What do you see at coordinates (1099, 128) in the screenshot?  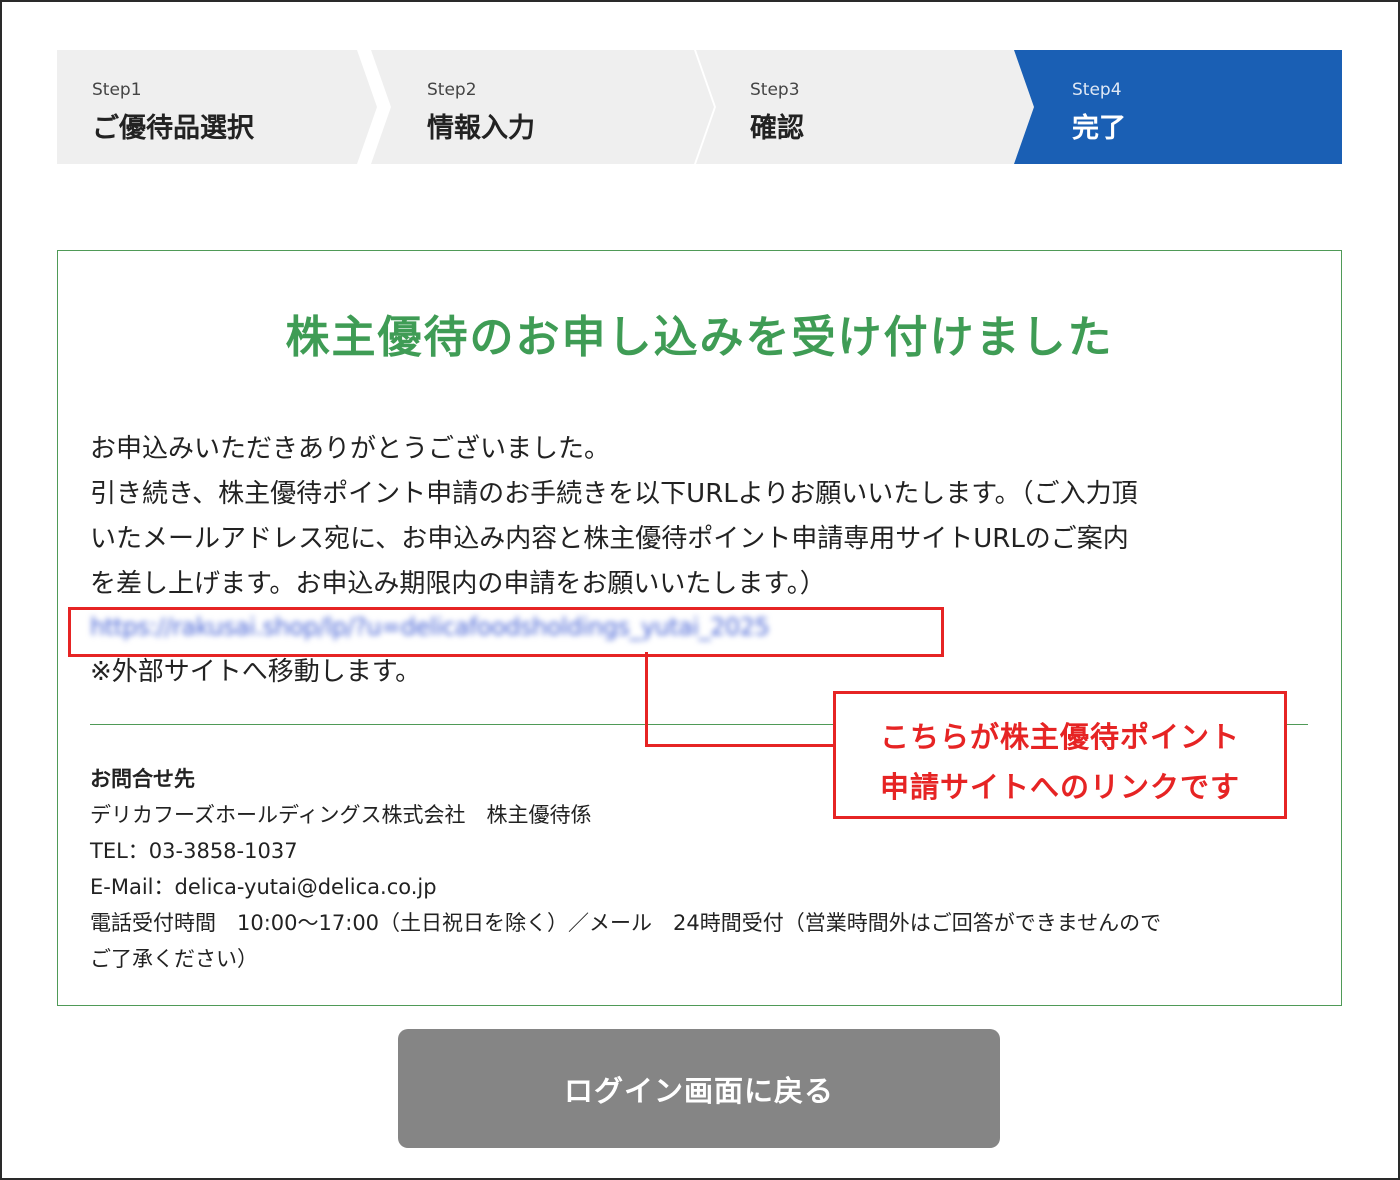 I see `step-4-label: 完了` at bounding box center [1099, 128].